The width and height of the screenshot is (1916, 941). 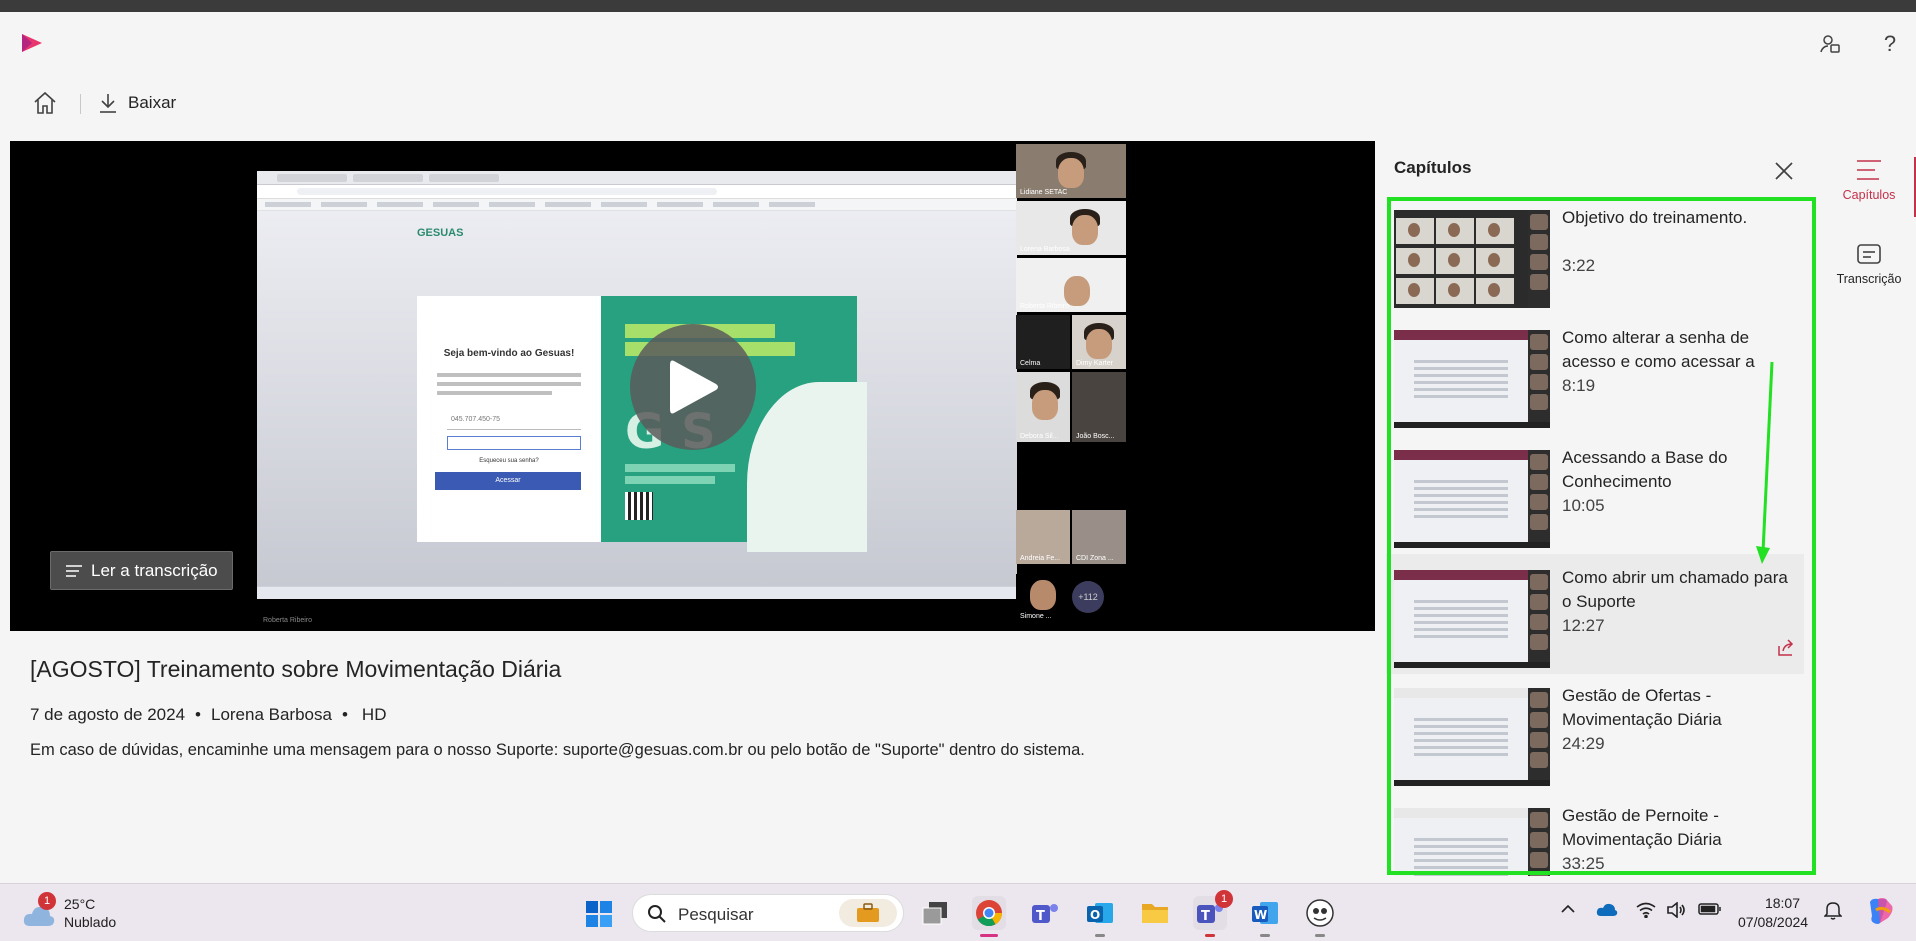 I want to click on chapters-header: Capítulos, so click(x=1433, y=167).